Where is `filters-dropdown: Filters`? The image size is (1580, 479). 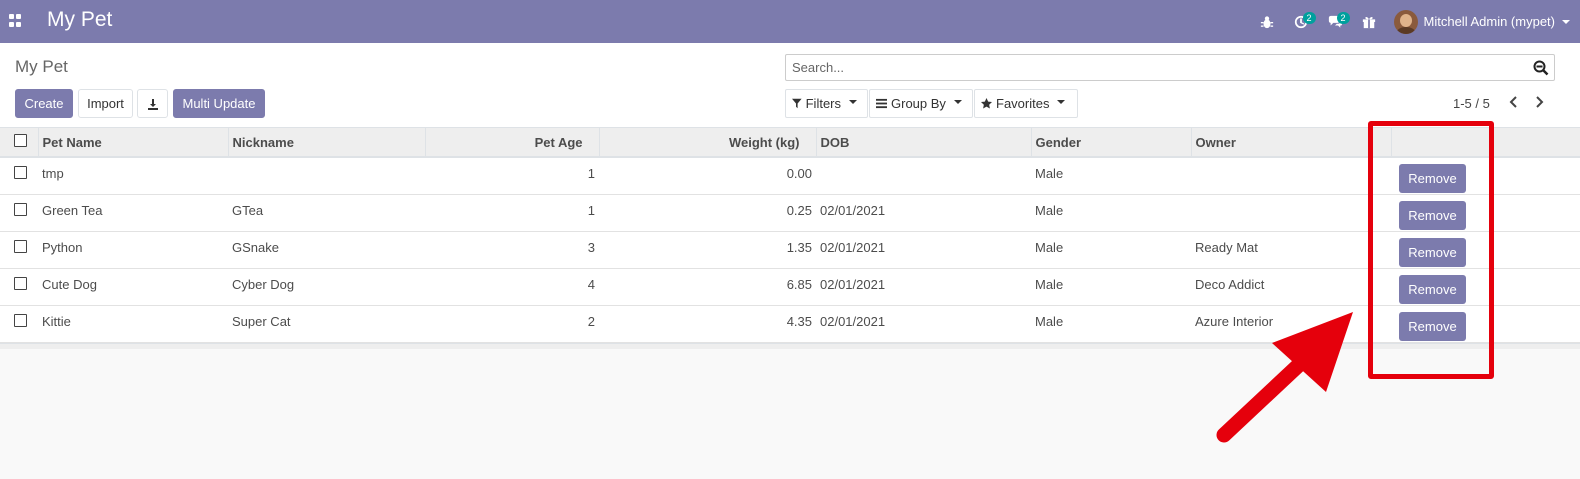
filters-dropdown: Filters is located at coordinates (826, 103).